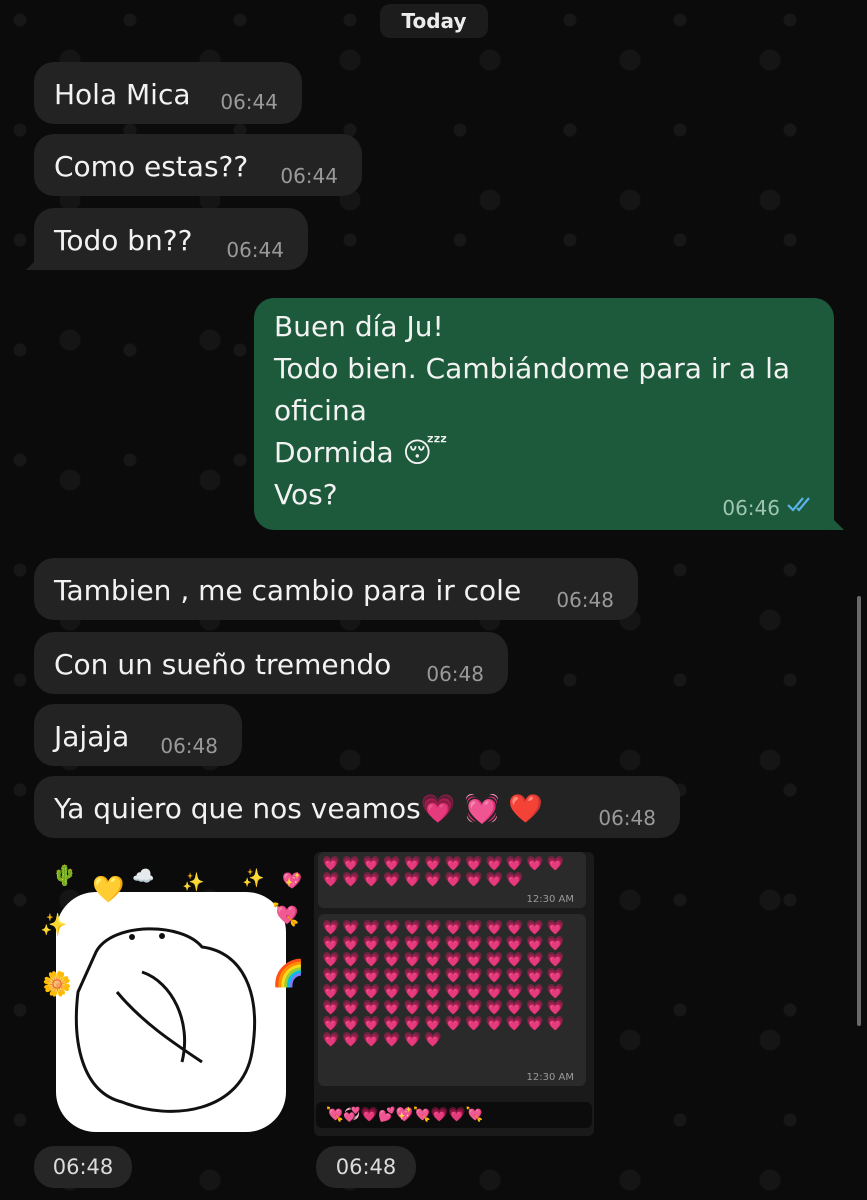 The height and width of the screenshot is (1200, 867). What do you see at coordinates (122, 94) in the screenshot?
I see `message-text: Hola Mica` at bounding box center [122, 94].